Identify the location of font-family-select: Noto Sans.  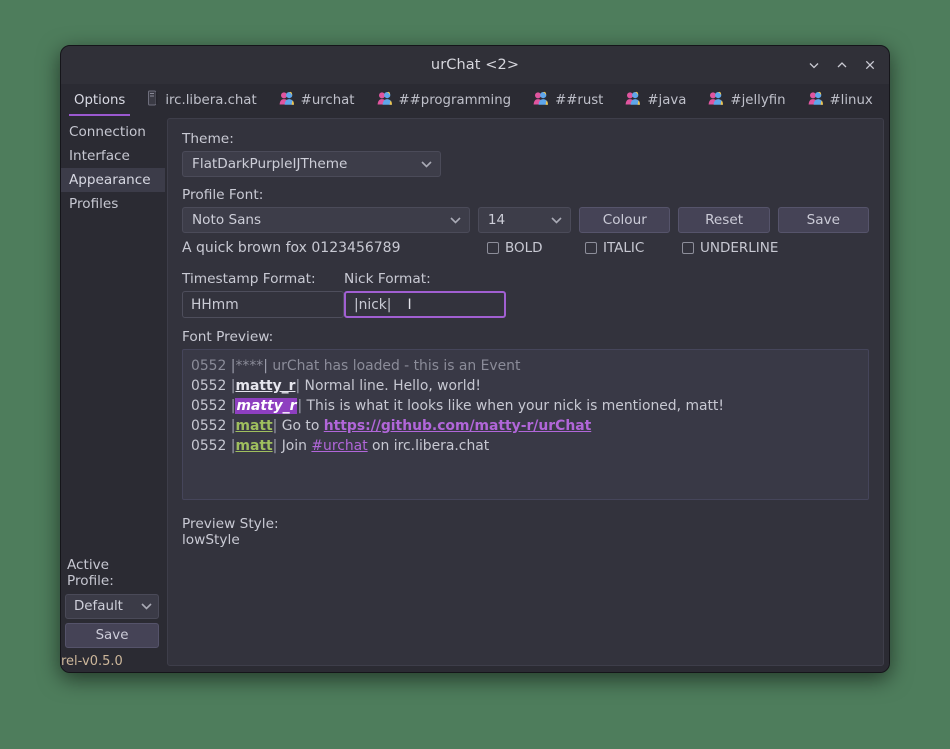
(326, 220).